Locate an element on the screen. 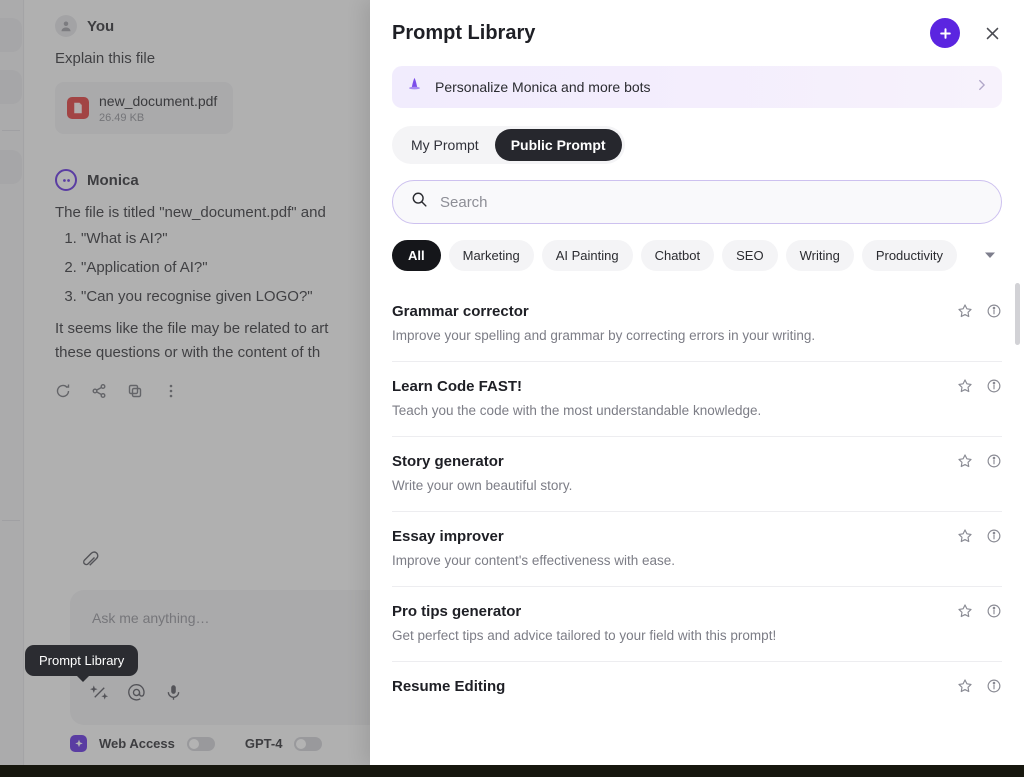 The width and height of the screenshot is (1024, 777). chip-seo: SEO is located at coordinates (750, 255).